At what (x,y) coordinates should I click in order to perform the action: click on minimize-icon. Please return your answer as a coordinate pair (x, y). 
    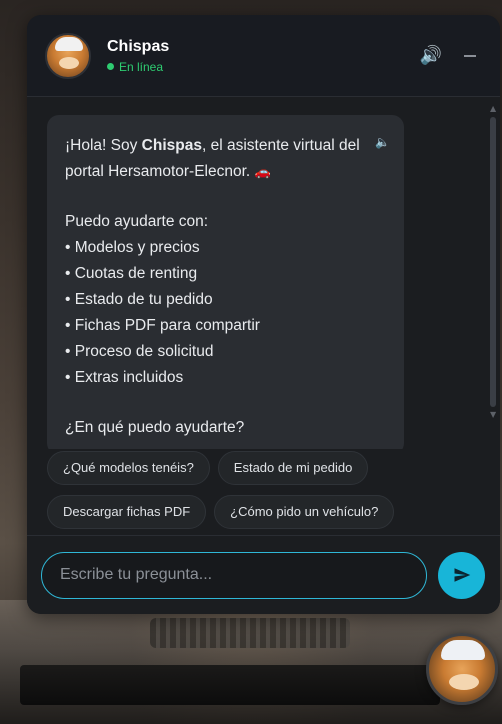
    Looking at the image, I should click on (470, 55).